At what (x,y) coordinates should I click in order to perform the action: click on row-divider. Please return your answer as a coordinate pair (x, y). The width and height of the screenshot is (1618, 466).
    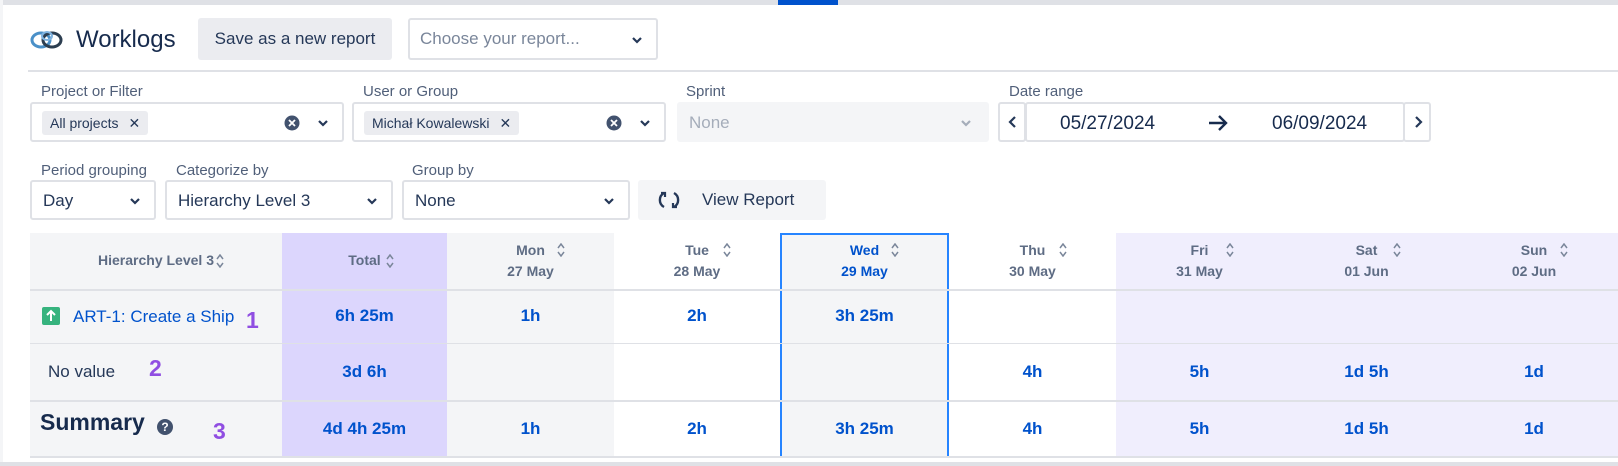
    Looking at the image, I should click on (824, 343).